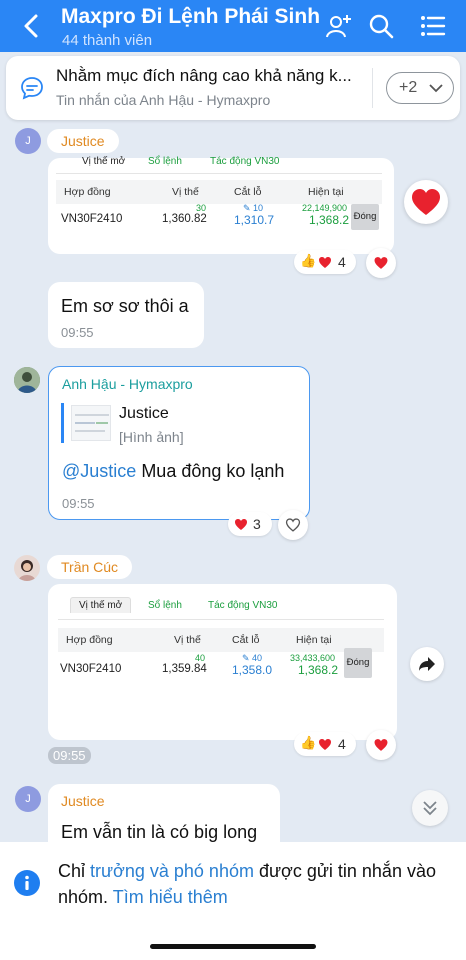  What do you see at coordinates (339, 26) in the screenshot?
I see `add-member-icon` at bounding box center [339, 26].